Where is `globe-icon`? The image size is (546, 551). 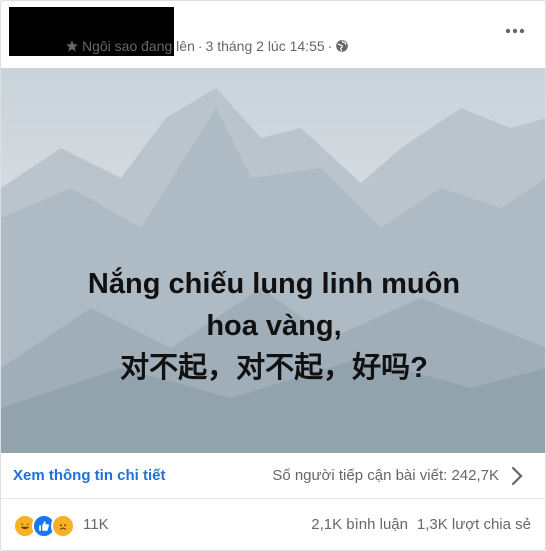 globe-icon is located at coordinates (342, 46).